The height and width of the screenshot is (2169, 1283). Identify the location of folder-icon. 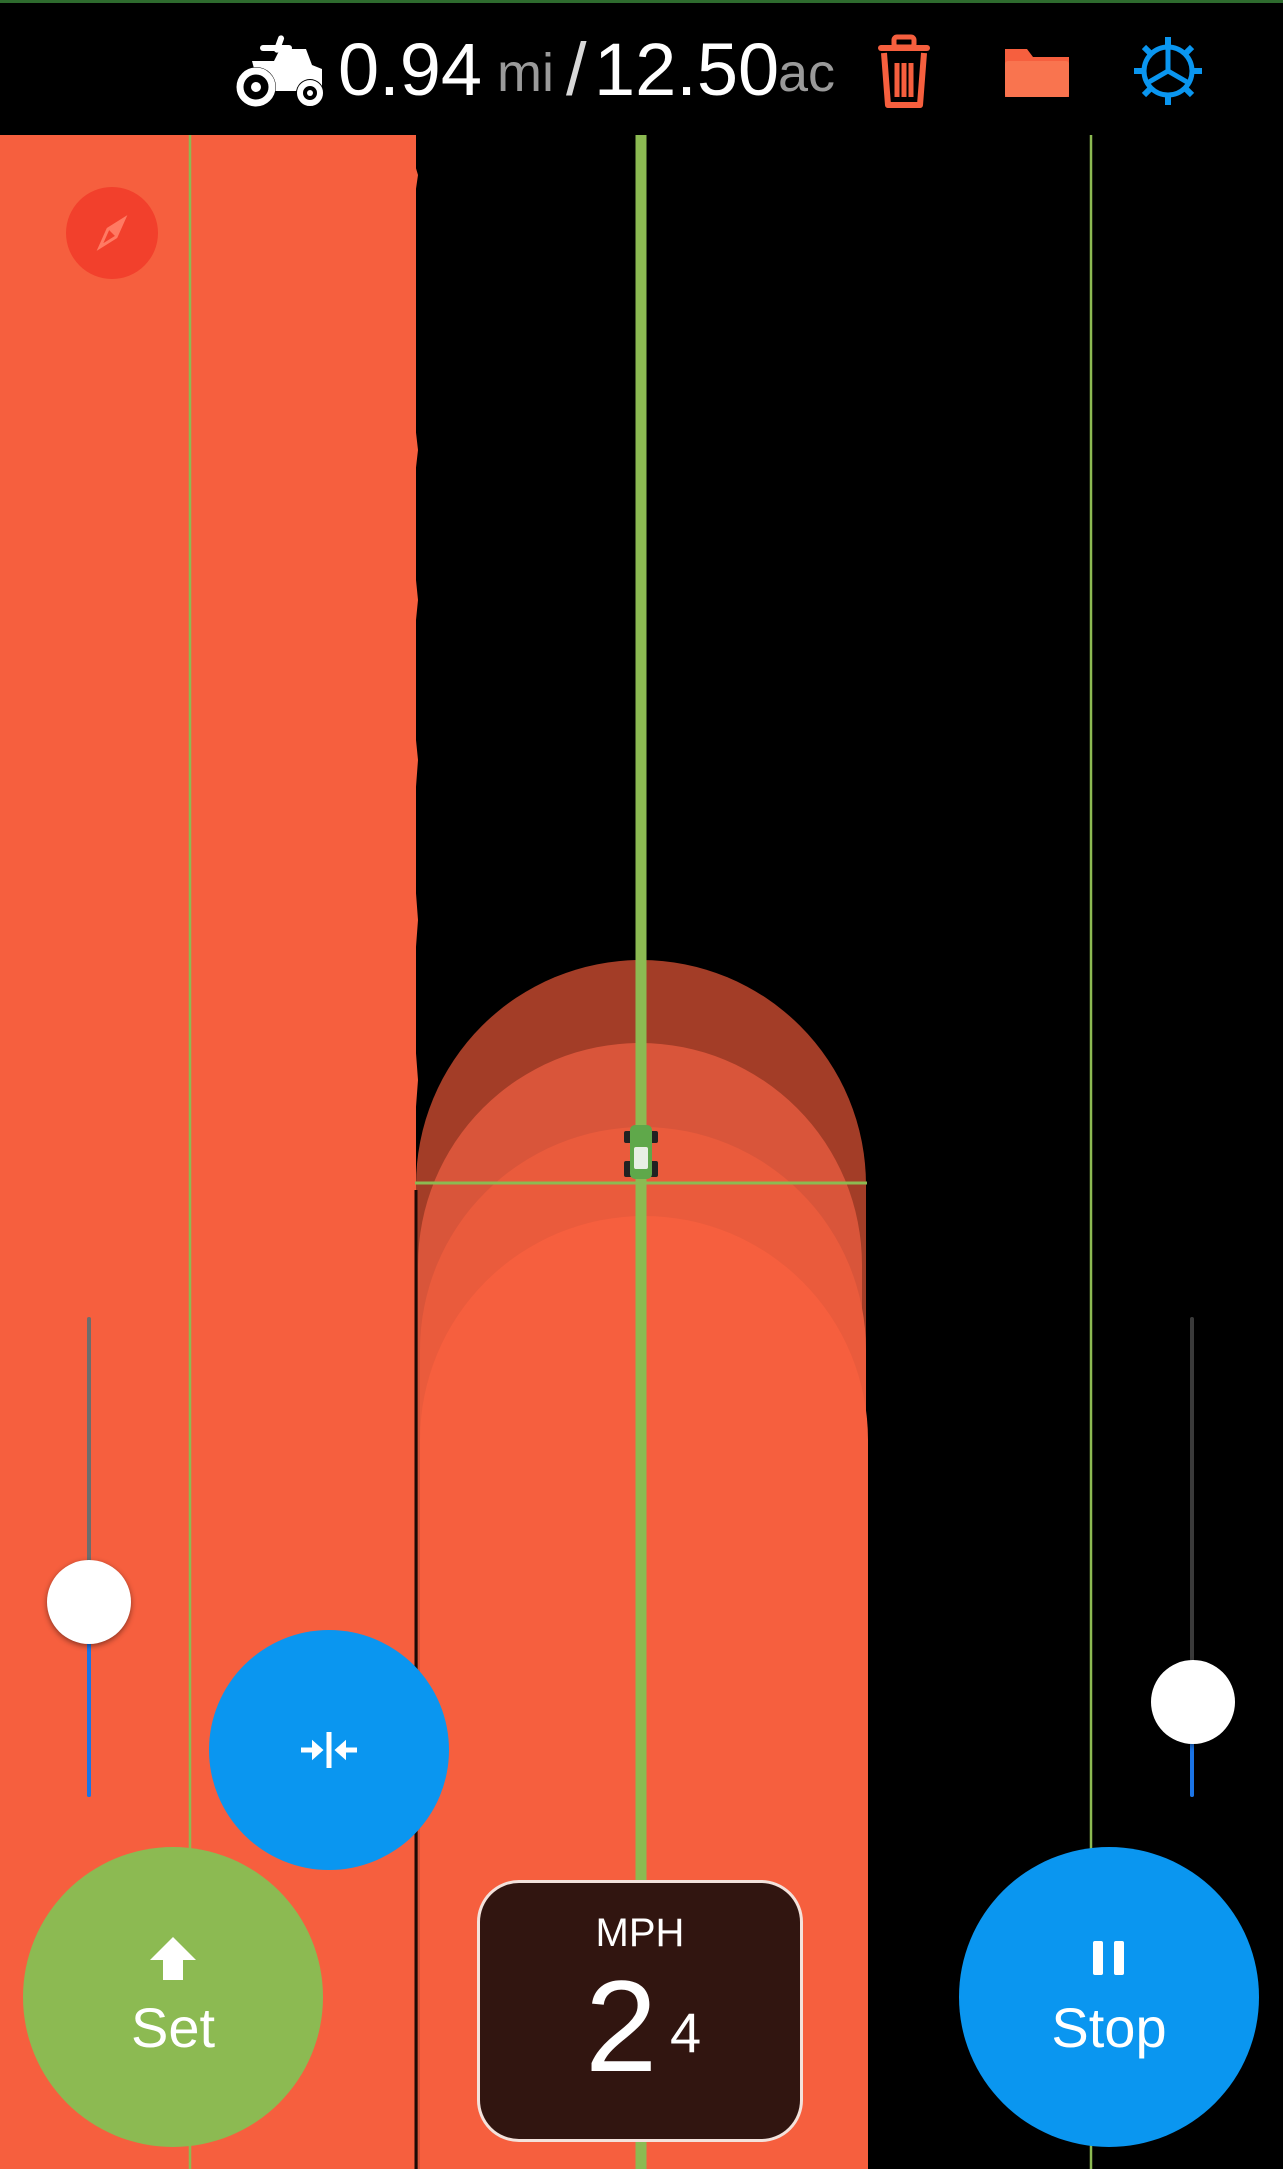
(1037, 73).